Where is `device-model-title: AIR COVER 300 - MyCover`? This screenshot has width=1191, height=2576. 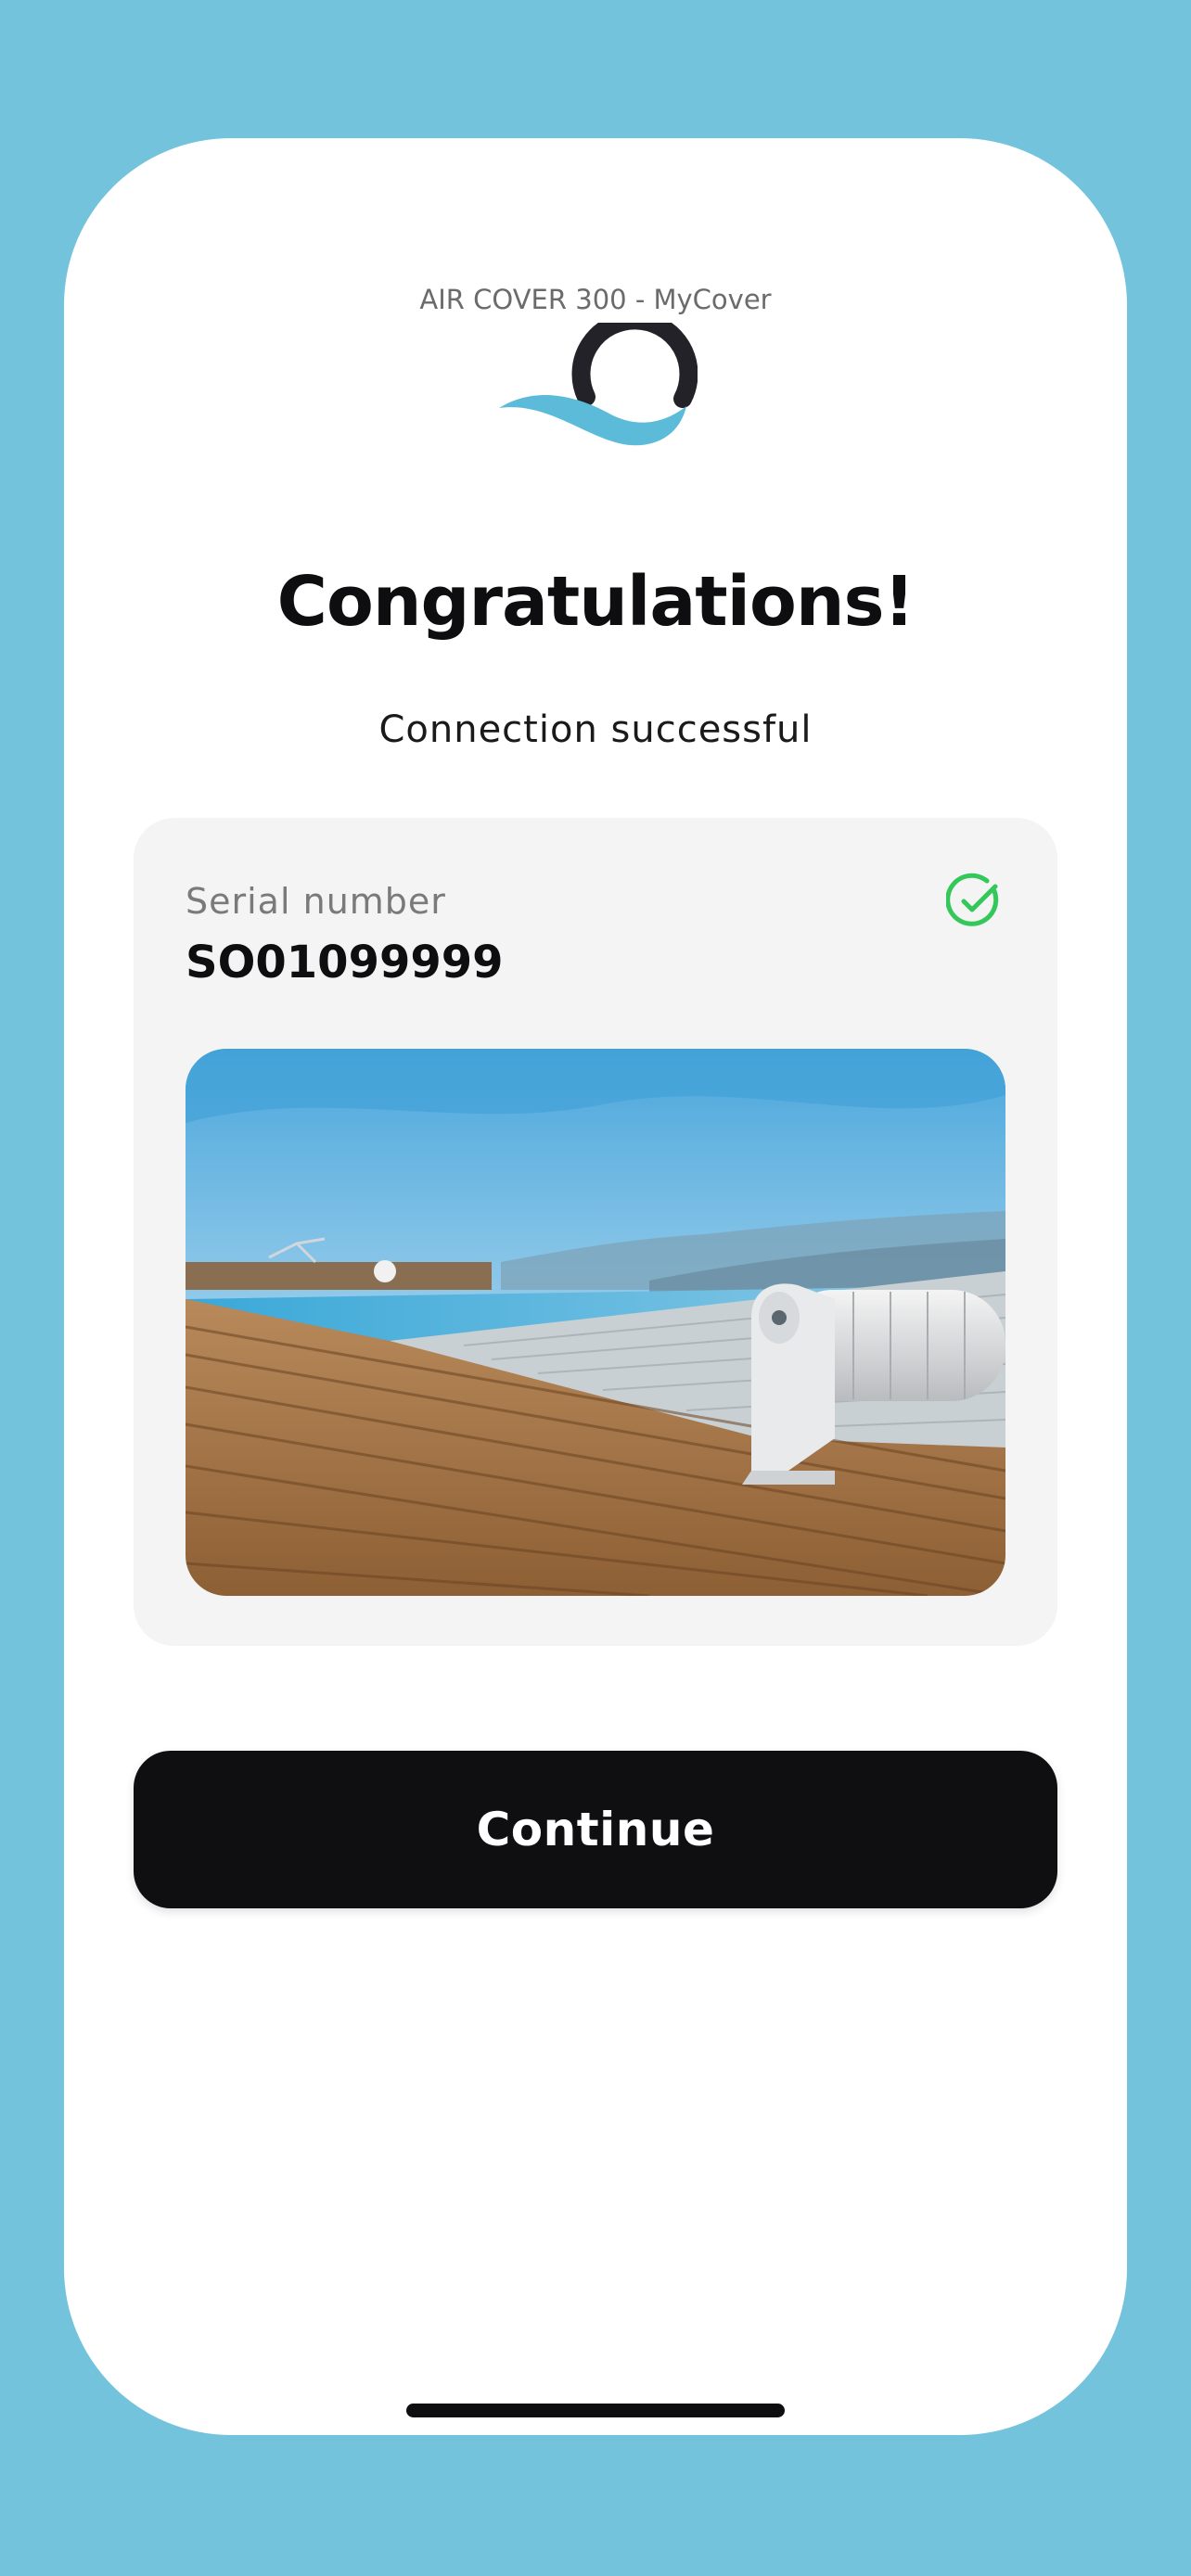
device-model-title: AIR COVER 300 - MyCover is located at coordinates (595, 299).